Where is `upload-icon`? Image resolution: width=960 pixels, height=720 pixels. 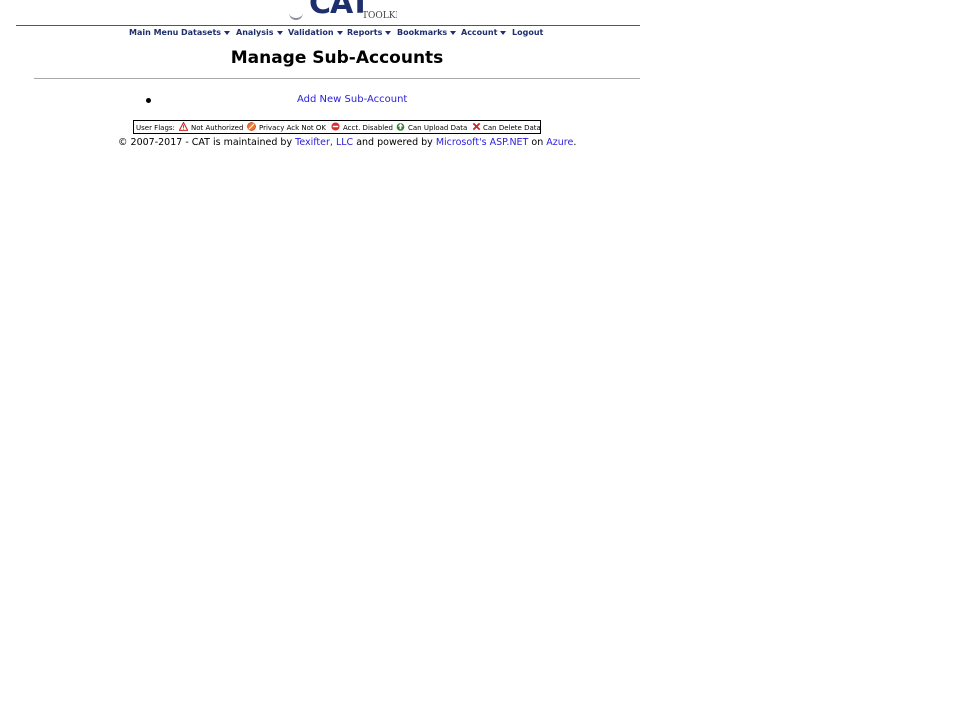 upload-icon is located at coordinates (400, 127).